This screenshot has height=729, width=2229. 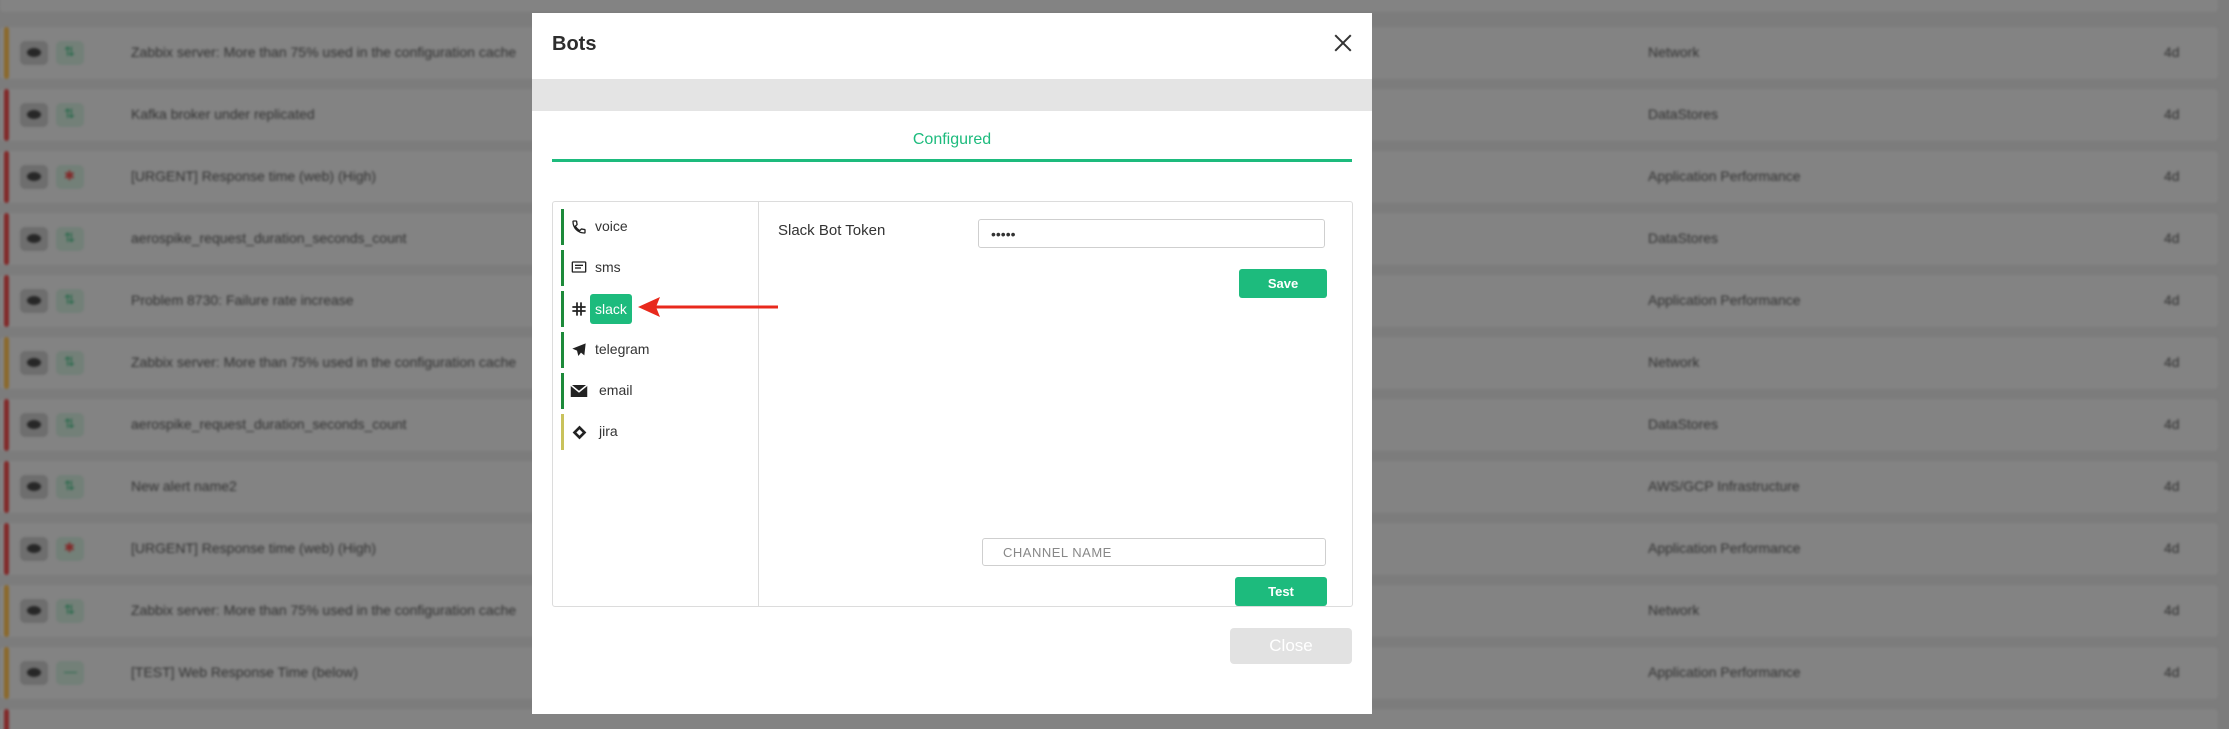 I want to click on bot-item-email: email, so click(x=656, y=391).